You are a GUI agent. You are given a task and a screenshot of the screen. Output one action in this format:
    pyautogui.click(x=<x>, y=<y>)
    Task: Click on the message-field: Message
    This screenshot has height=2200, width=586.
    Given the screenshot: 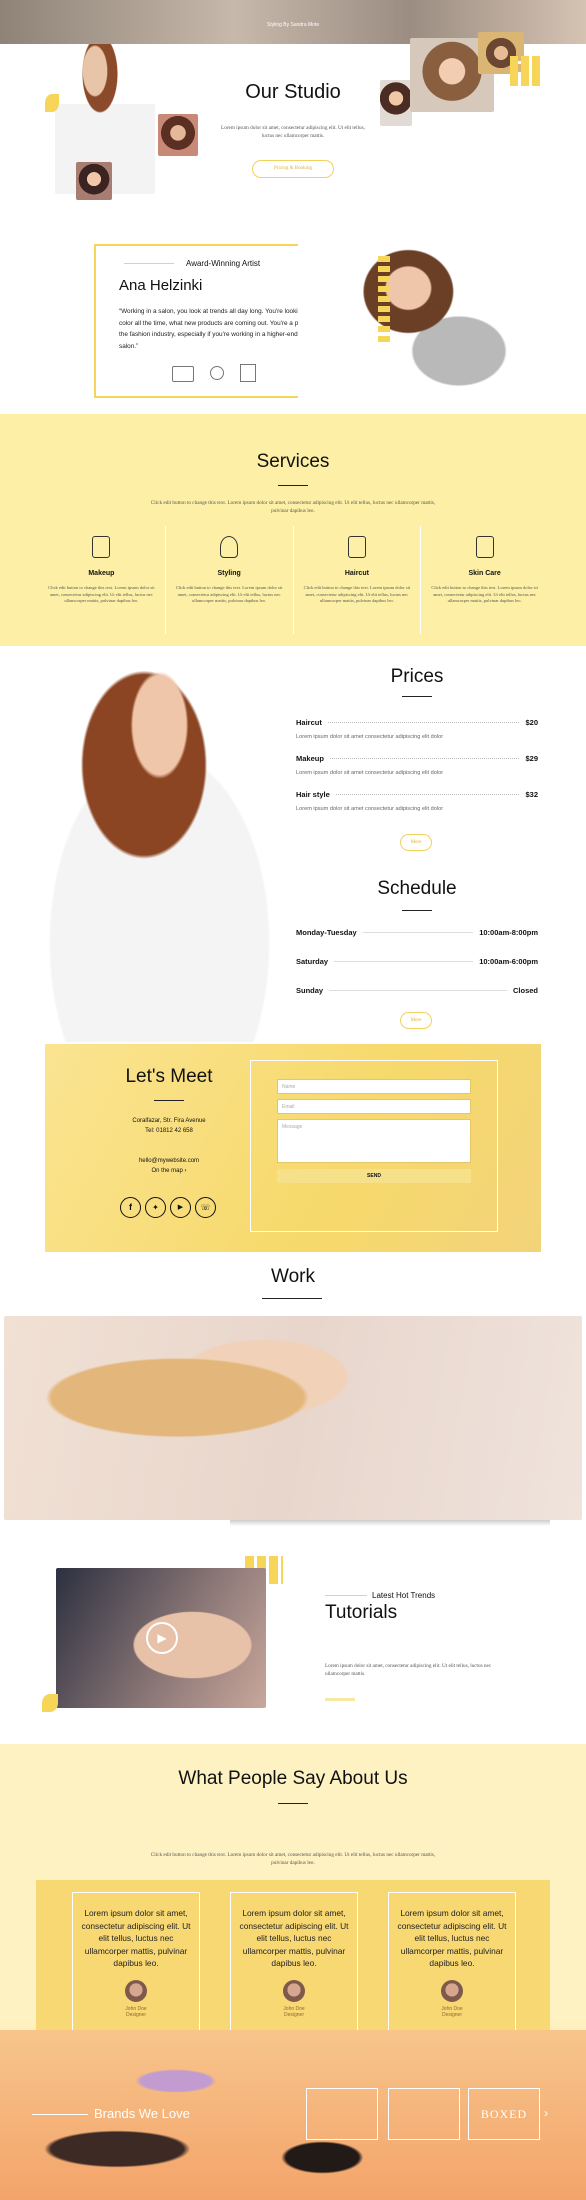 What is the action you would take?
    pyautogui.click(x=374, y=1141)
    